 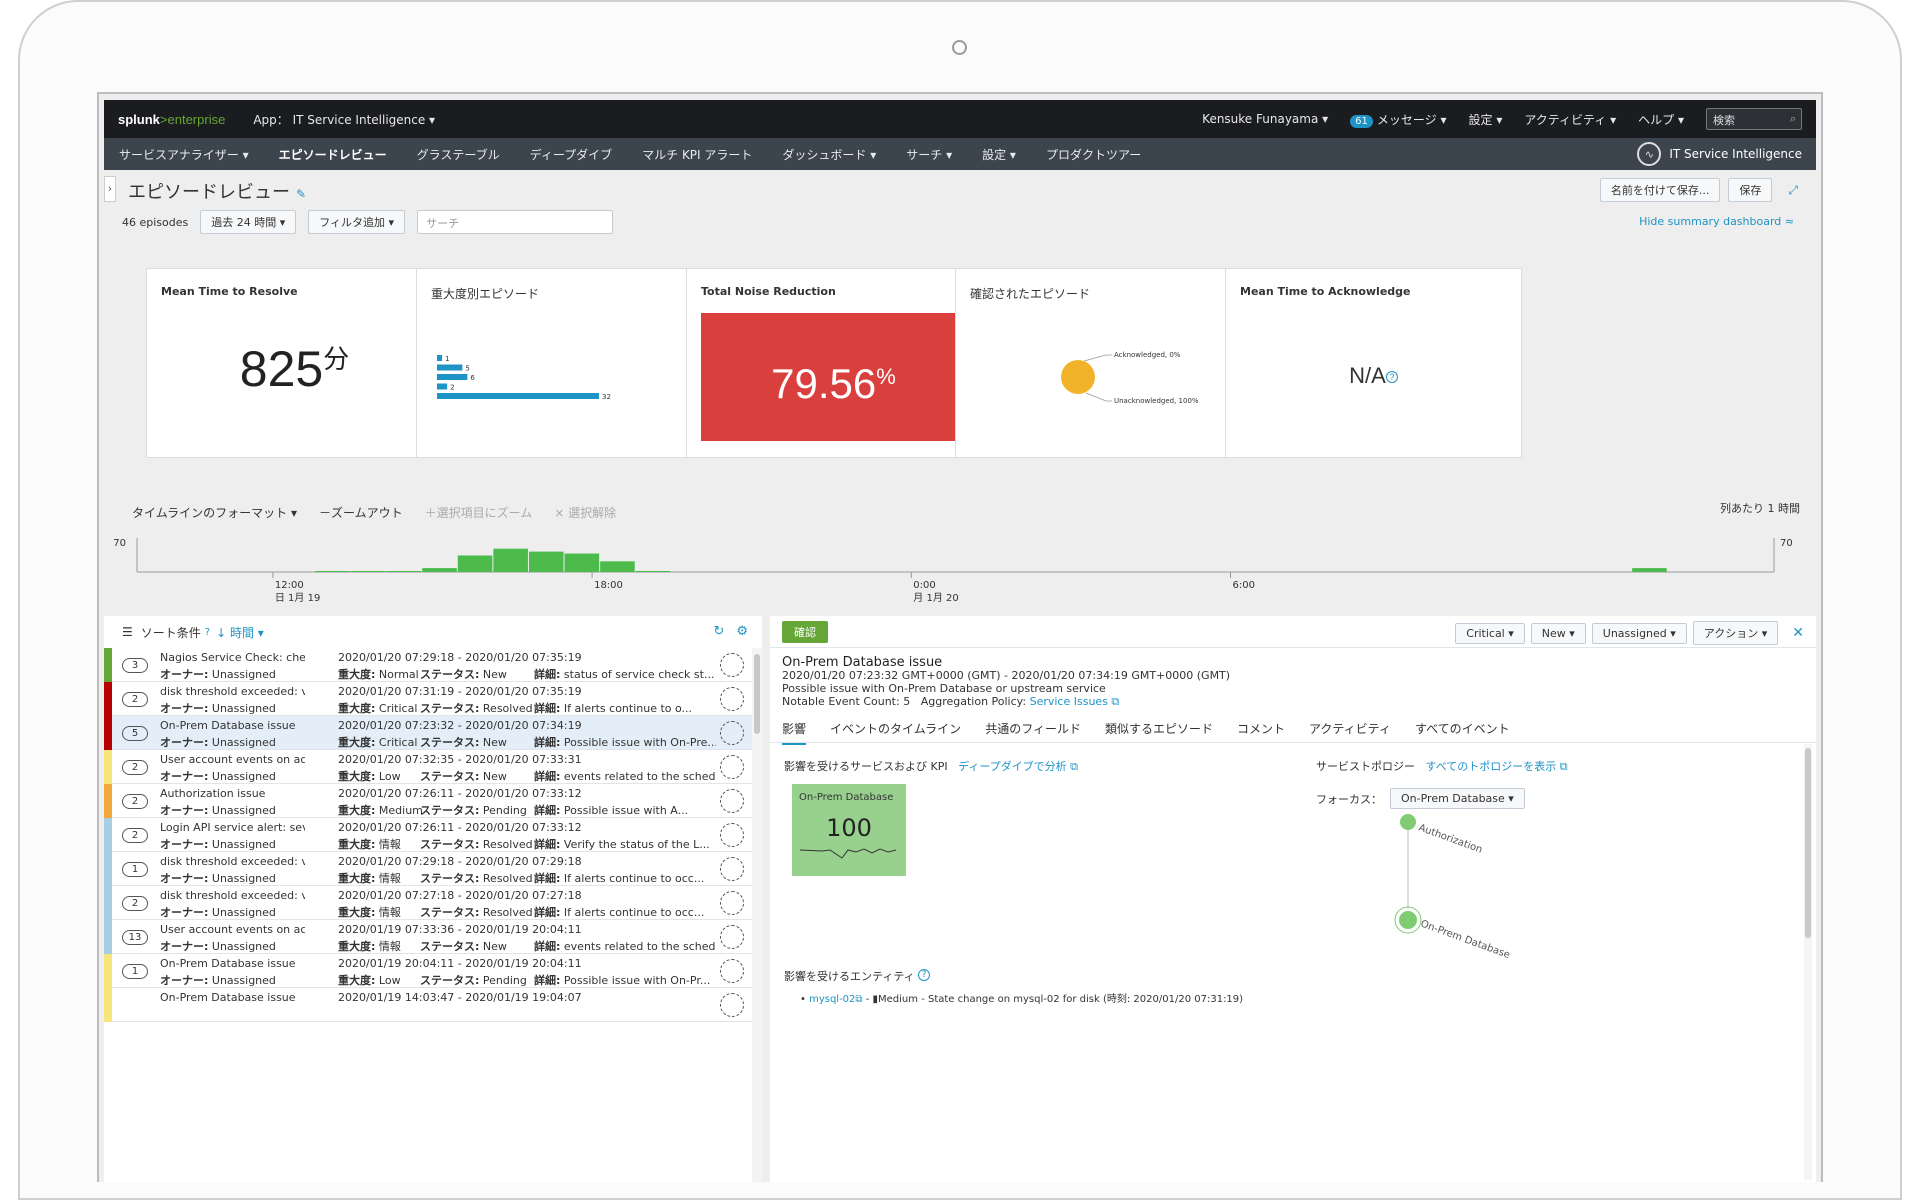 I want to click on acknowledge-button: 確認, so click(x=805, y=632).